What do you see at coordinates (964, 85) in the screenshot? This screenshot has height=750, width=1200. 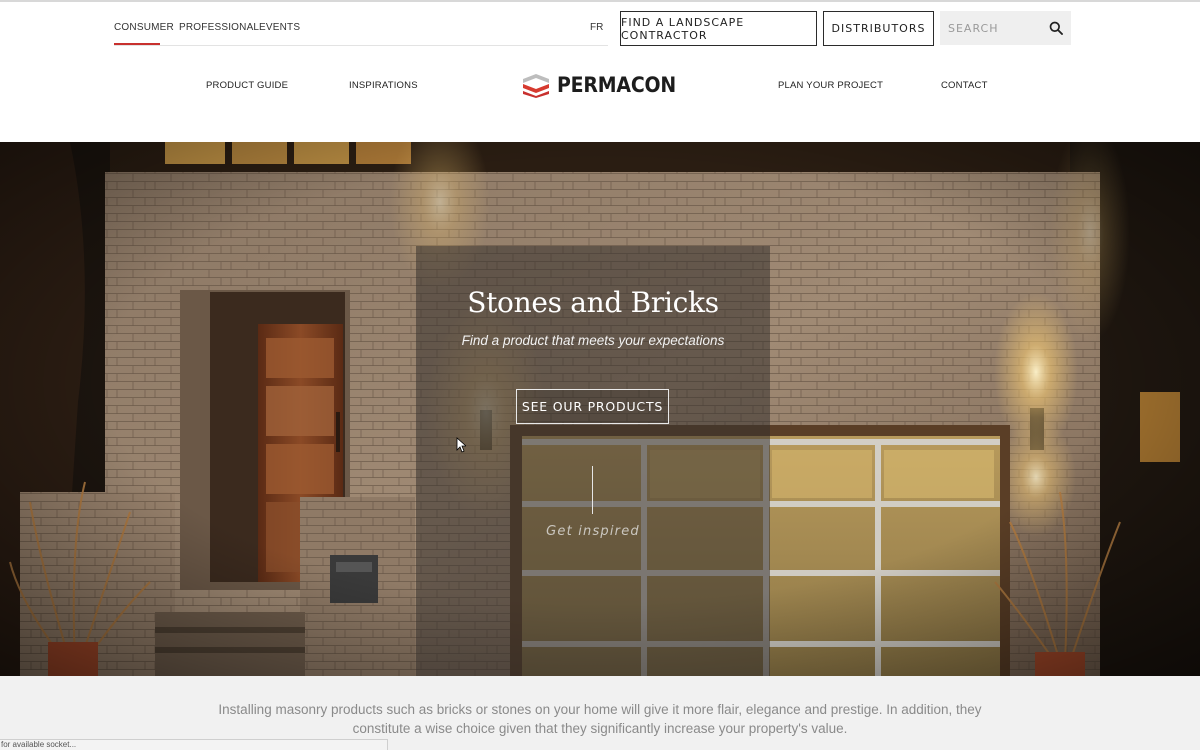 I see `nav-contact: CONTACT` at bounding box center [964, 85].